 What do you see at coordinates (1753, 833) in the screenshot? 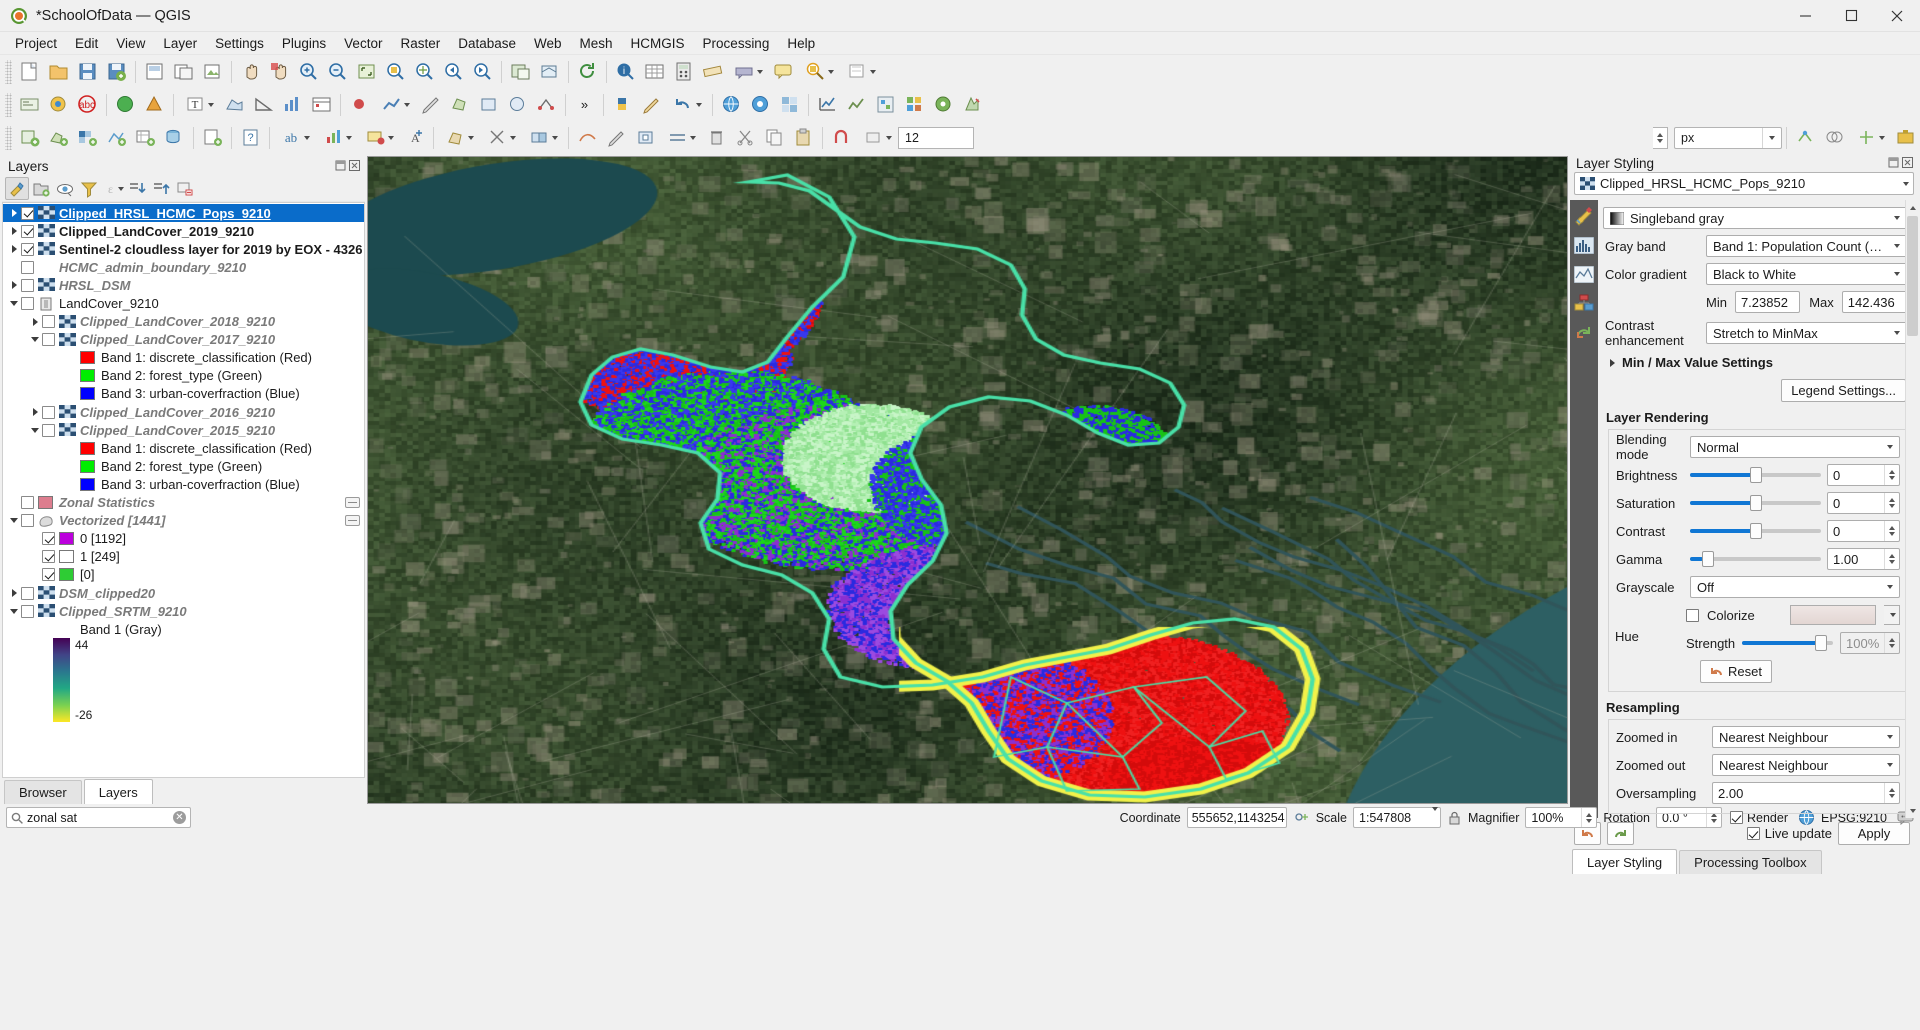
I see `live-update-checkbox` at bounding box center [1753, 833].